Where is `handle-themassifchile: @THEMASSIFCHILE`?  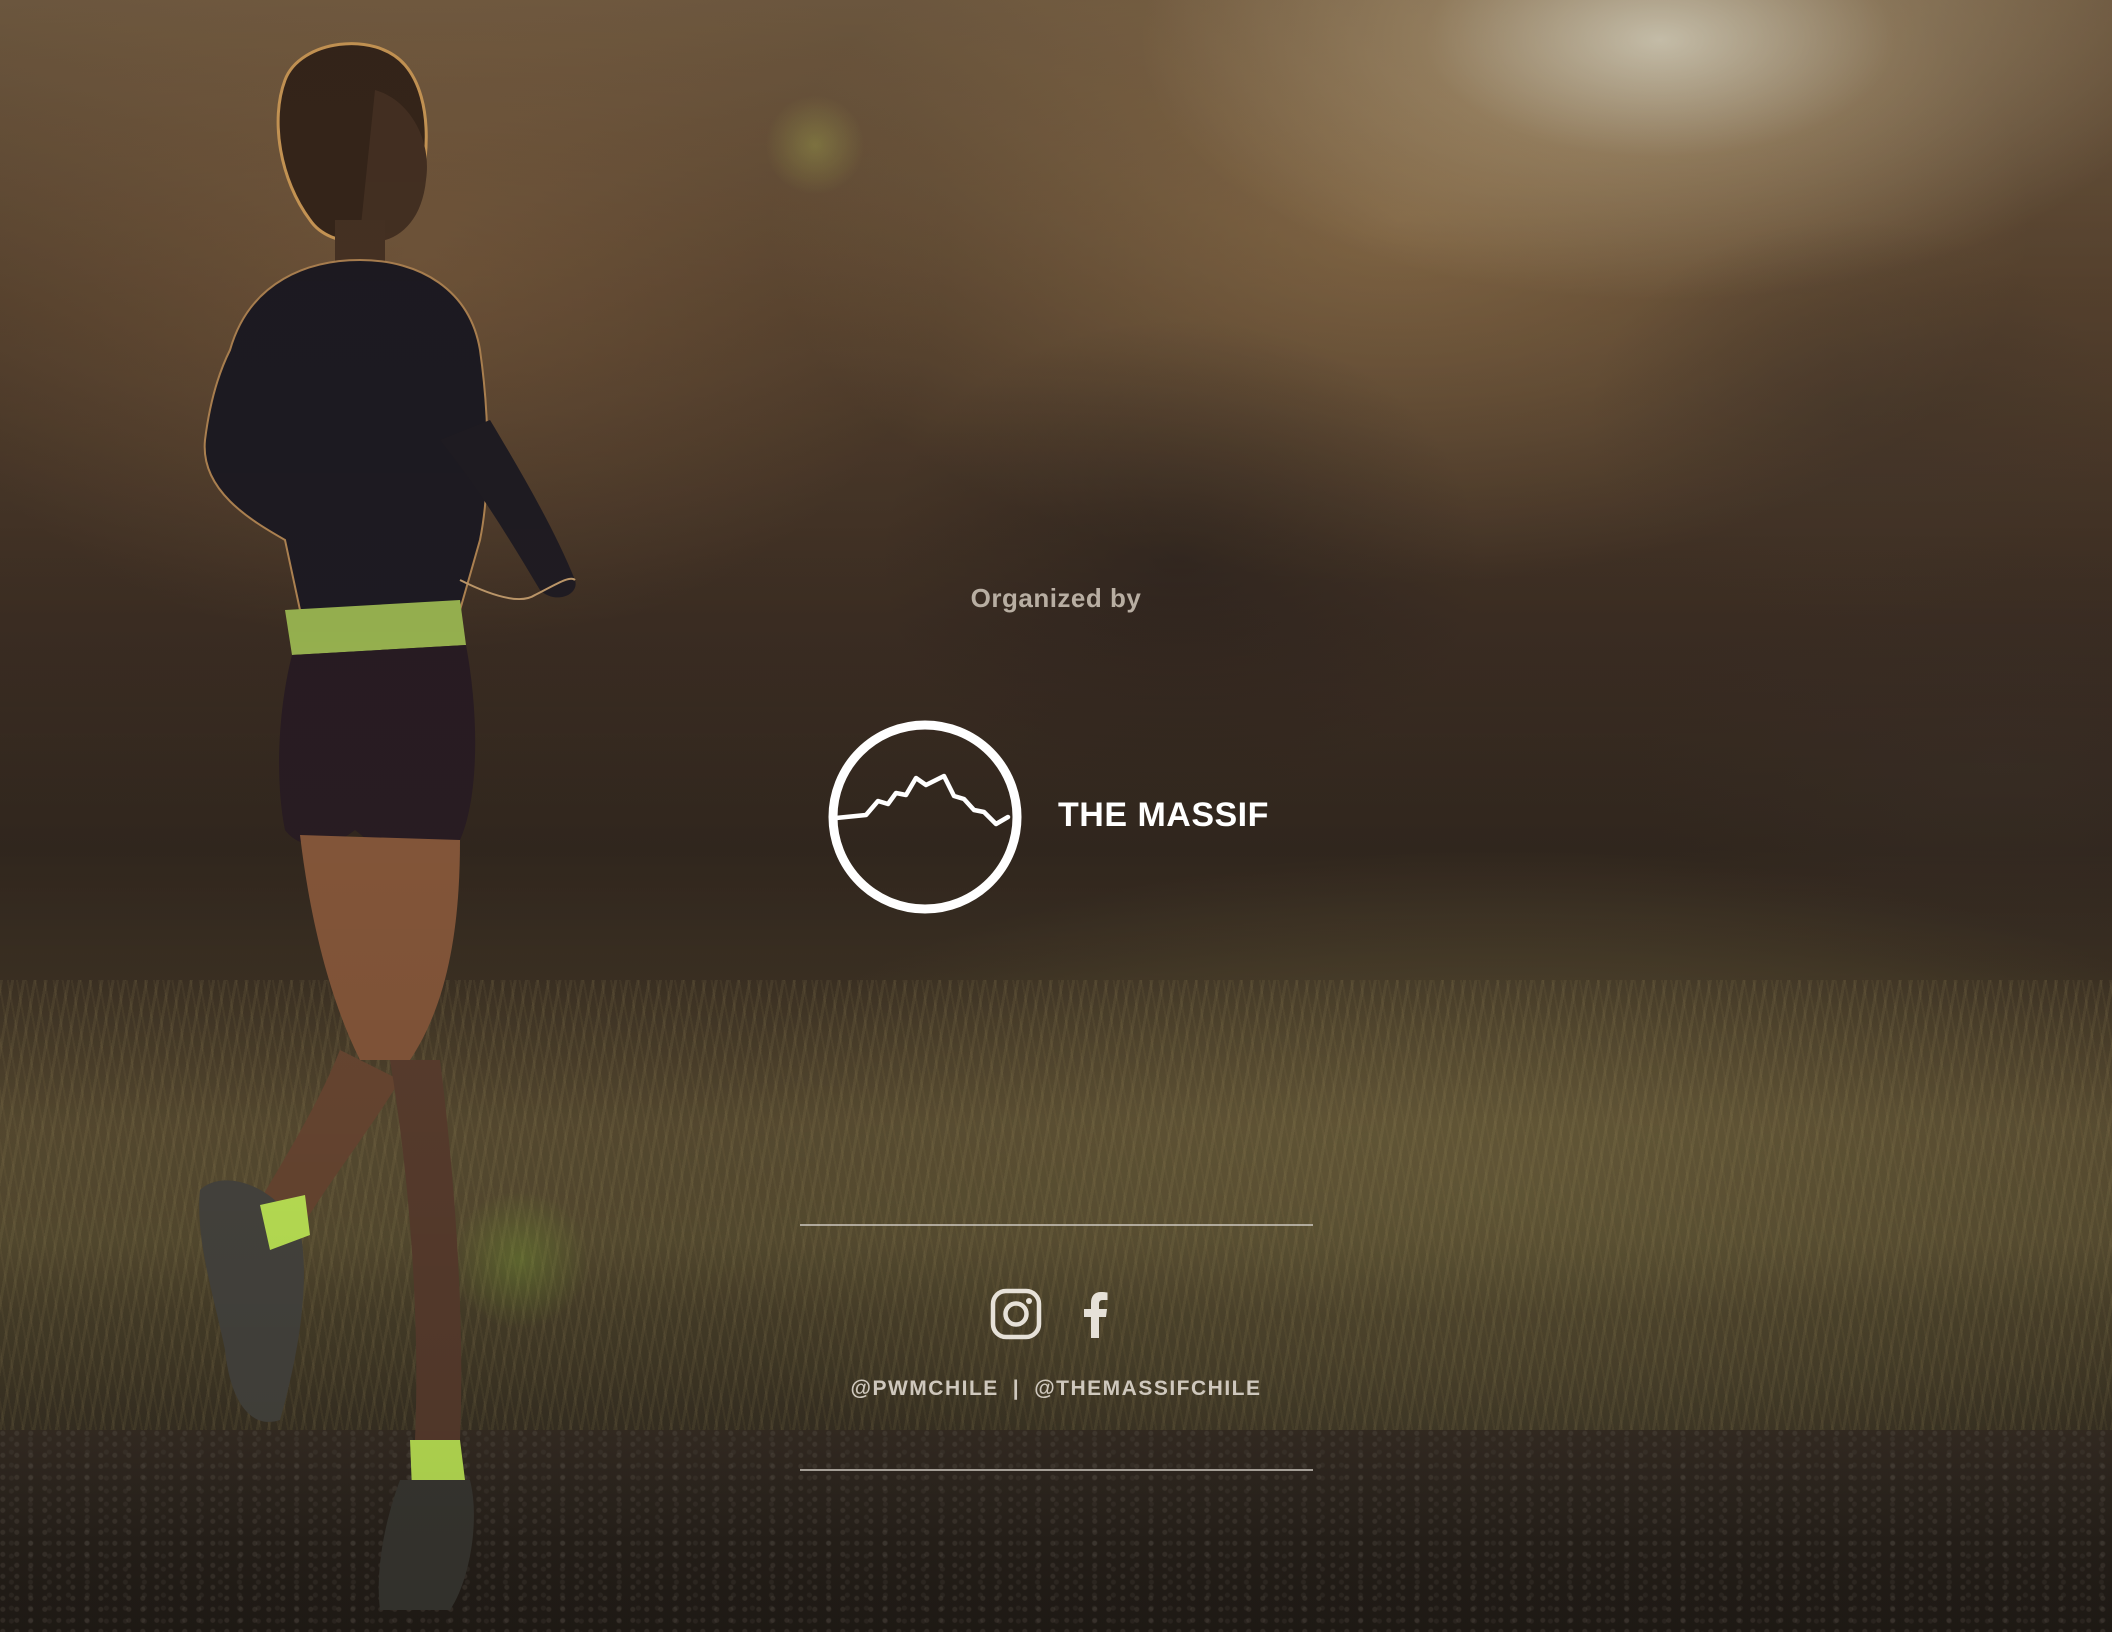 handle-themassifchile: @THEMASSIFCHILE is located at coordinates (1147, 1388).